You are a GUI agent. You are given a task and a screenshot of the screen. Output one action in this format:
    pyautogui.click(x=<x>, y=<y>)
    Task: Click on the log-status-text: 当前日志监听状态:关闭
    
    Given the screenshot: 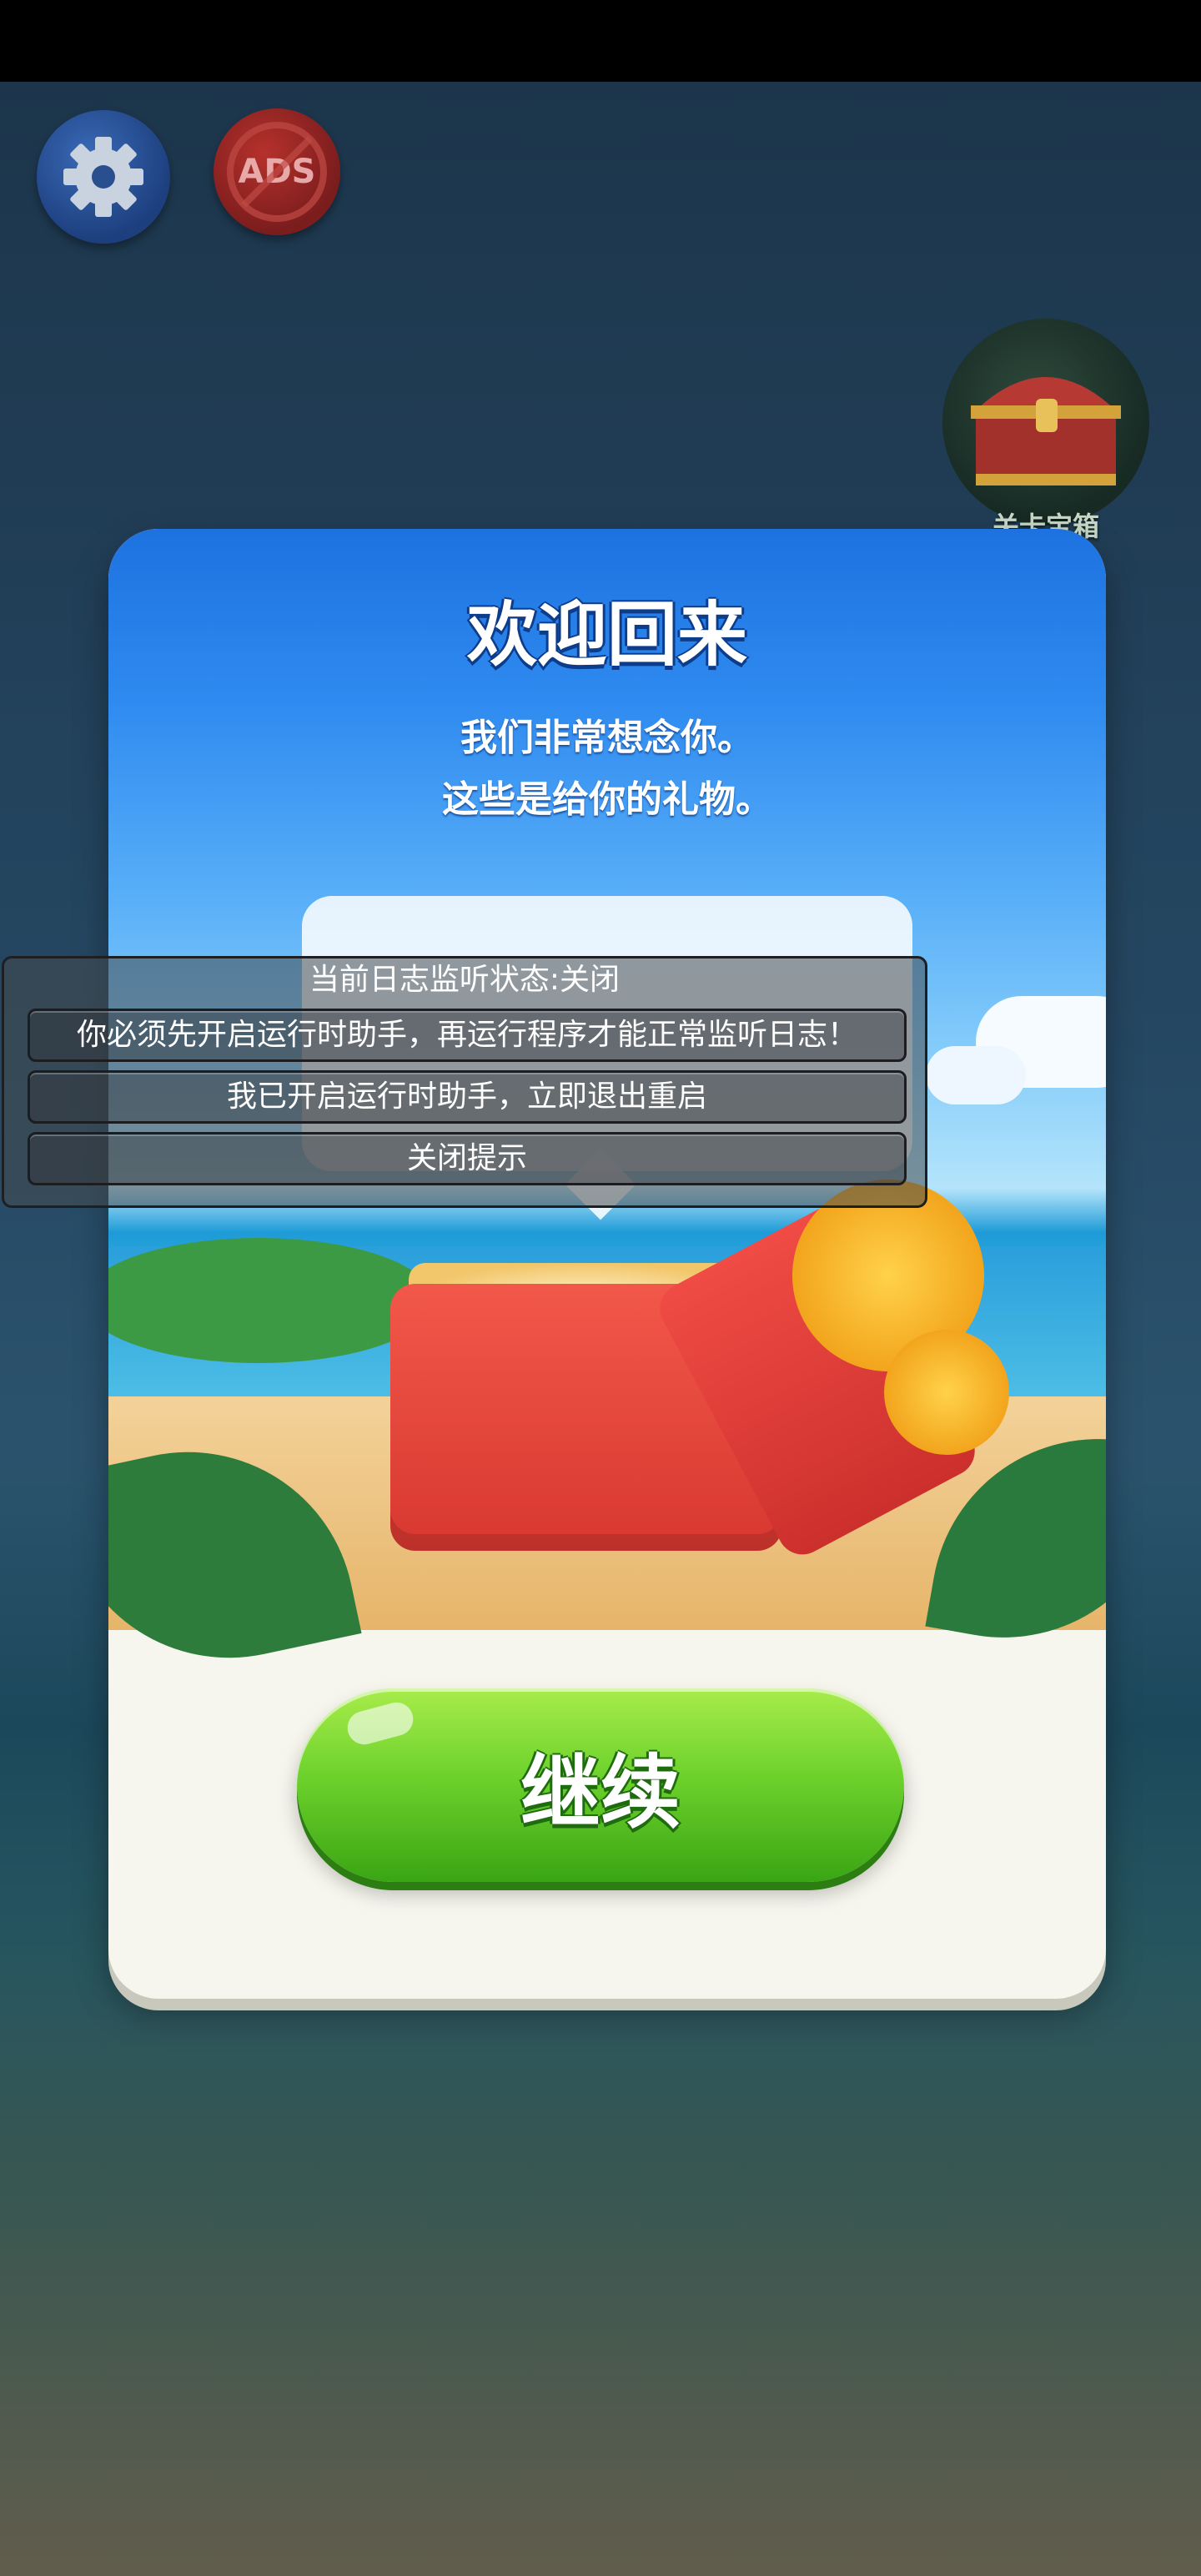 What is the action you would take?
    pyautogui.click(x=465, y=980)
    